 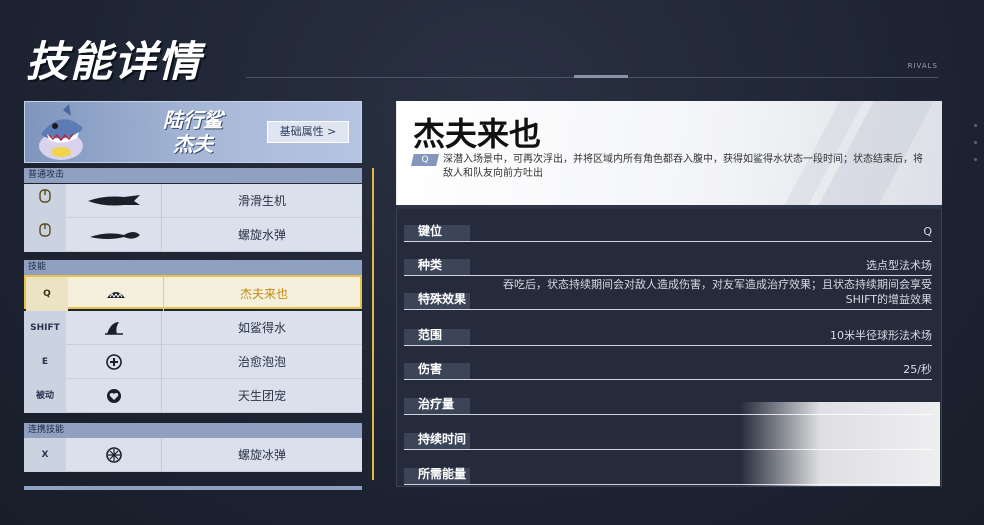 What do you see at coordinates (436, 404) in the screenshot?
I see `prop-label: 治疗量` at bounding box center [436, 404].